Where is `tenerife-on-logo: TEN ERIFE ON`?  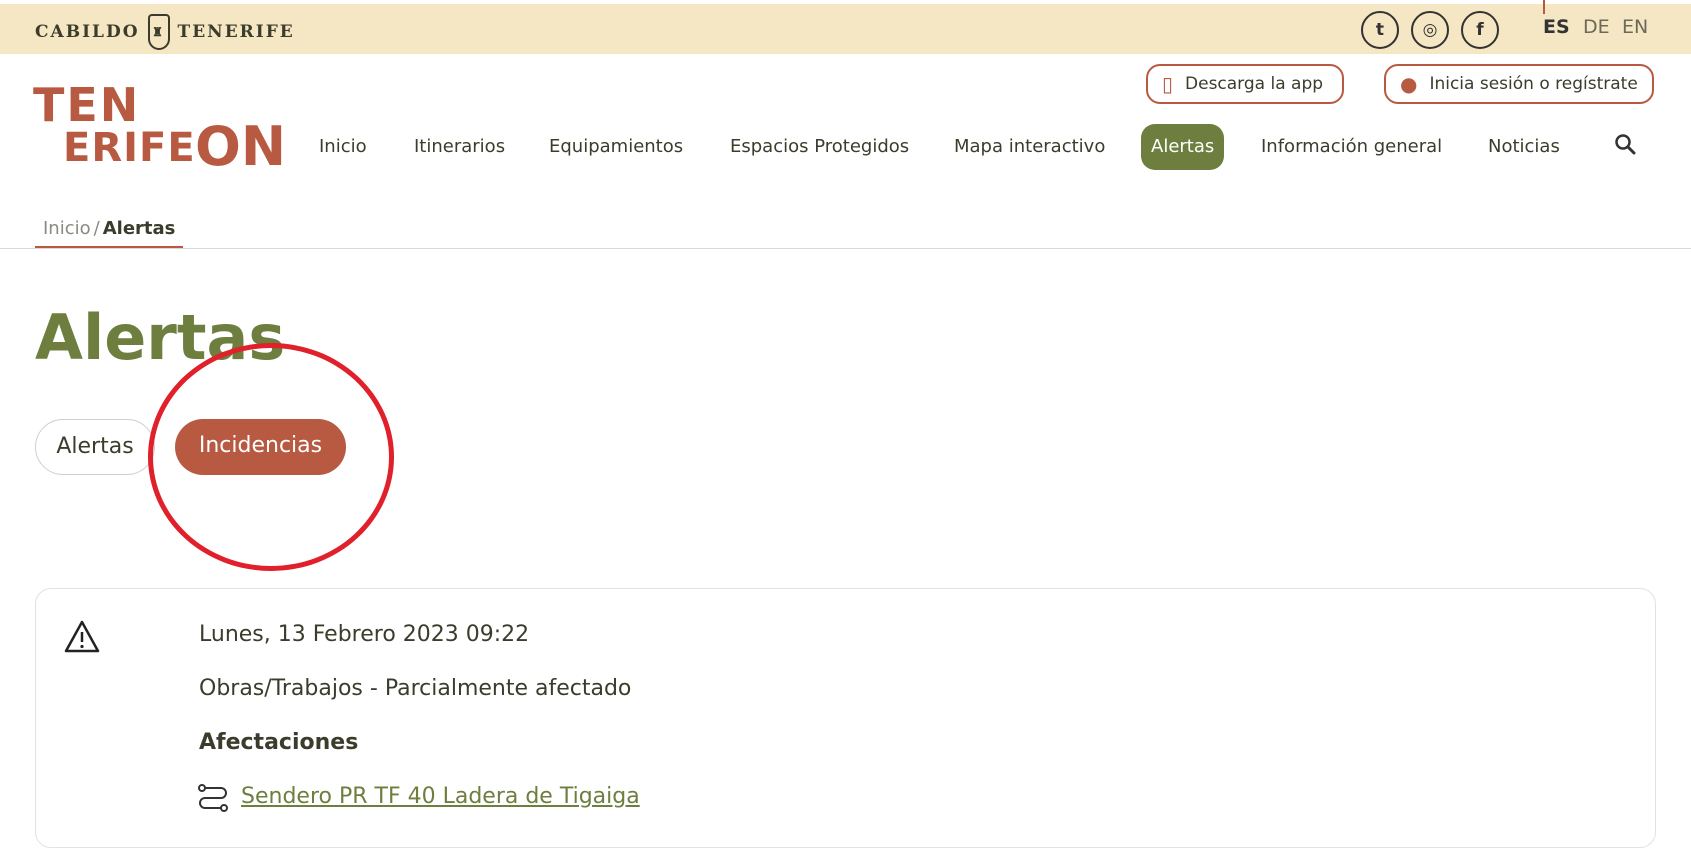 tenerife-on-logo: TEN ERIFE ON is located at coordinates (160, 128).